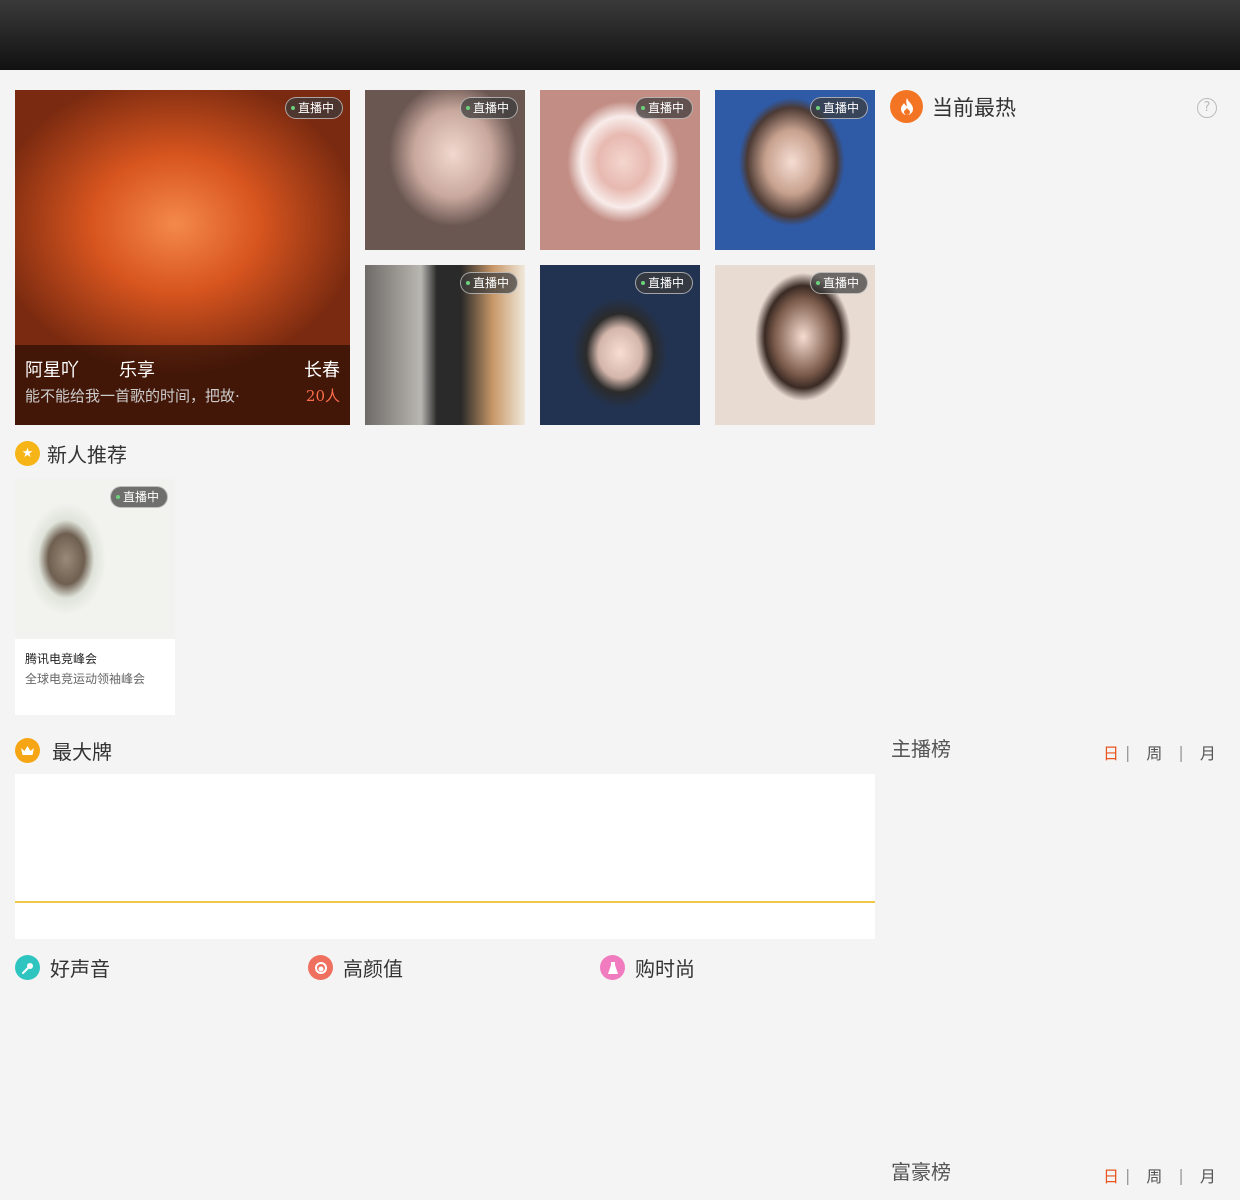  Describe the element at coordinates (95, 597) in the screenshot. I see `newcomer-stream-card: 直播中 腾讯电竞峰会 全球电竞运动领袖峰会` at that location.